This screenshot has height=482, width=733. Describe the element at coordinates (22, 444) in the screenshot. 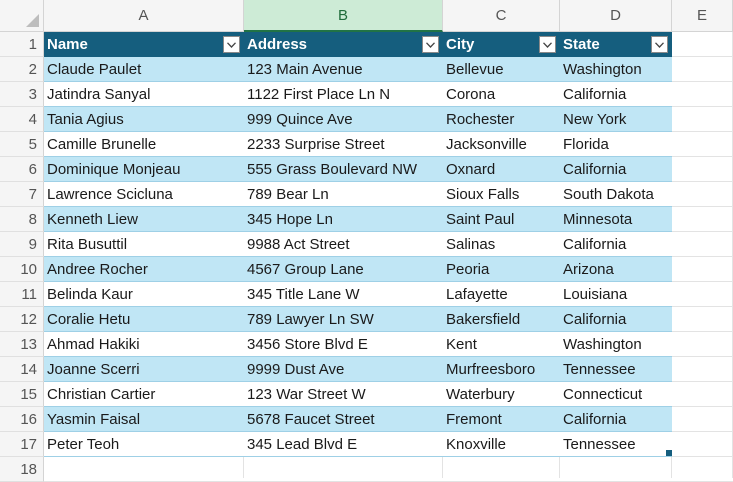

I see `row-header-17: 17` at that location.